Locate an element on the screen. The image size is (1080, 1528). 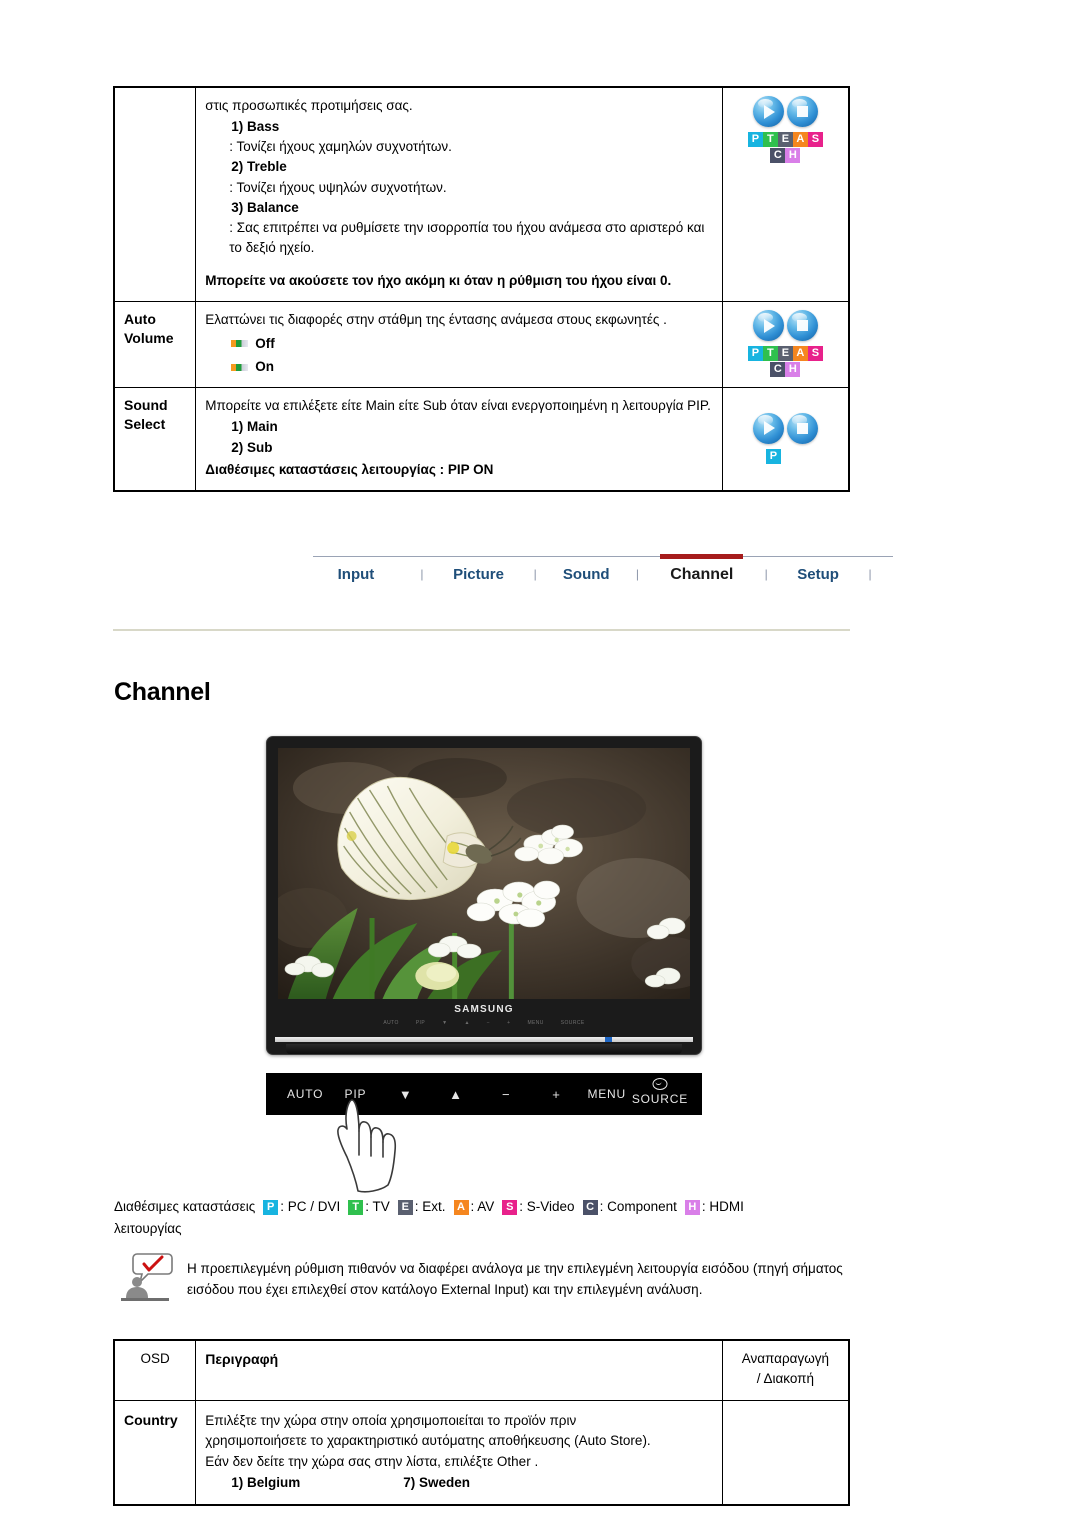
mode-badges-row-2: CH is located at coordinates (785, 370).